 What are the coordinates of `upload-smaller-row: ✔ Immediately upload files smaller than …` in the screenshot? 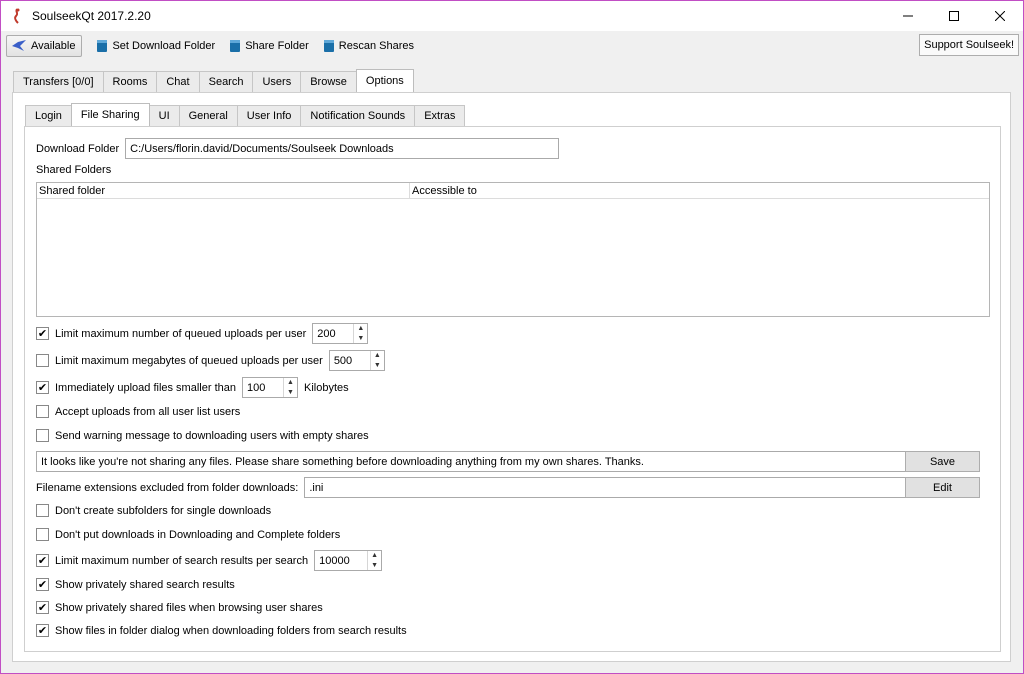 It's located at (192, 387).